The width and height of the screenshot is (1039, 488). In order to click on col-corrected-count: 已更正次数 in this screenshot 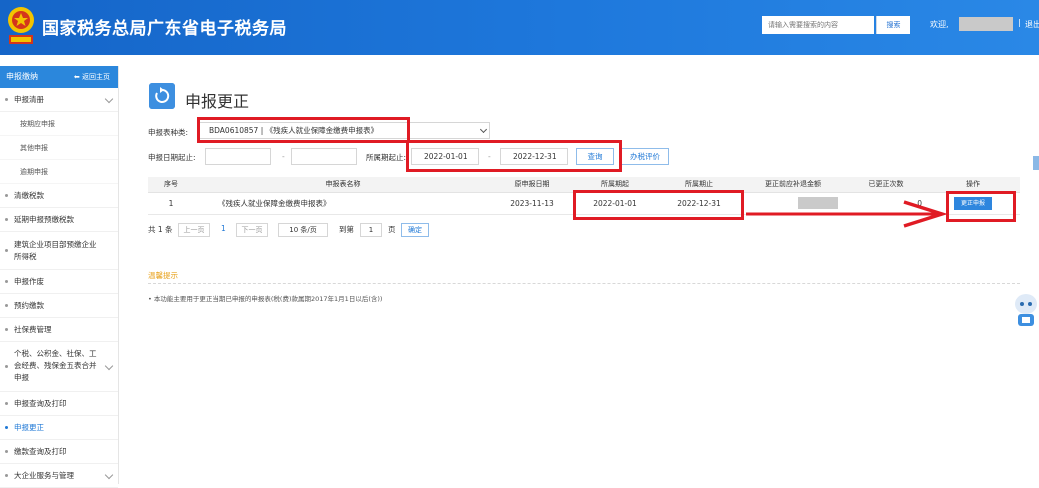, I will do `click(886, 185)`.